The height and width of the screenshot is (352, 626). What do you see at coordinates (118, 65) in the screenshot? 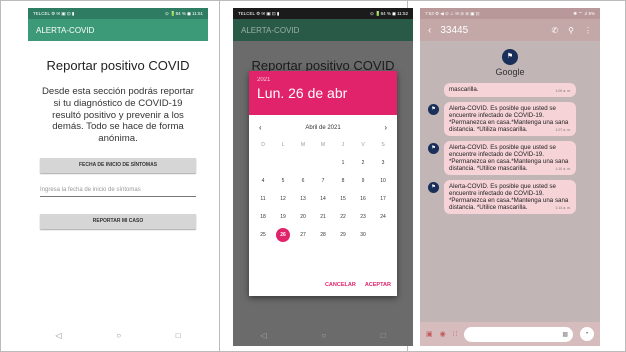
I see `page-title: Reportar positivo COVID` at bounding box center [118, 65].